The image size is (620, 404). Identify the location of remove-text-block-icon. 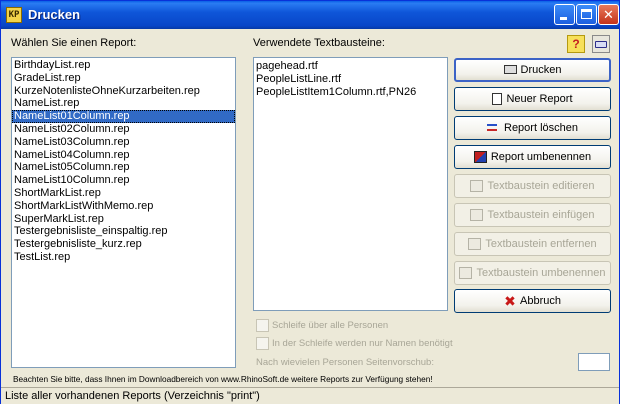
(475, 244).